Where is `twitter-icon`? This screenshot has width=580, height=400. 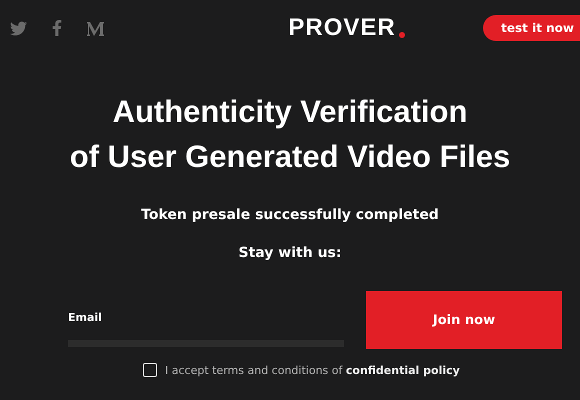
twitter-icon is located at coordinates (18, 28).